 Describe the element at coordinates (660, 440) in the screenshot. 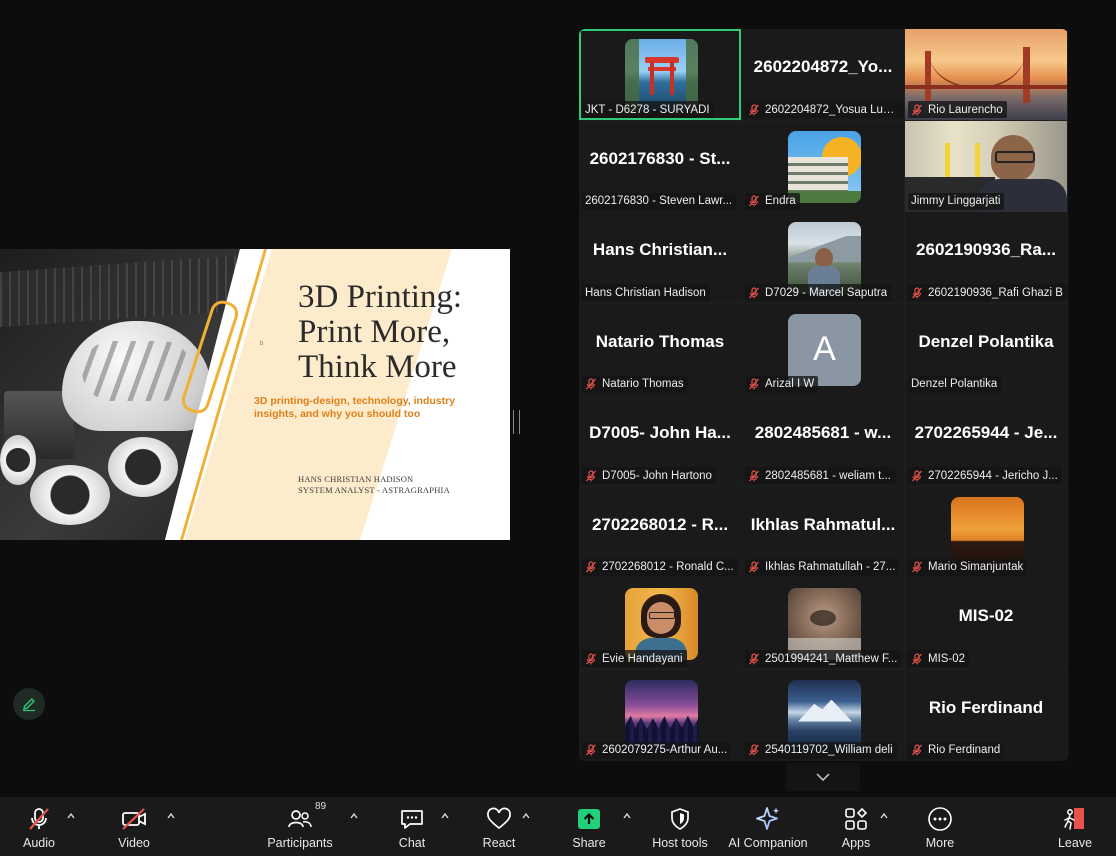

I see `participant-tile: D7005- John Ha... D7005- John Hartono` at that location.